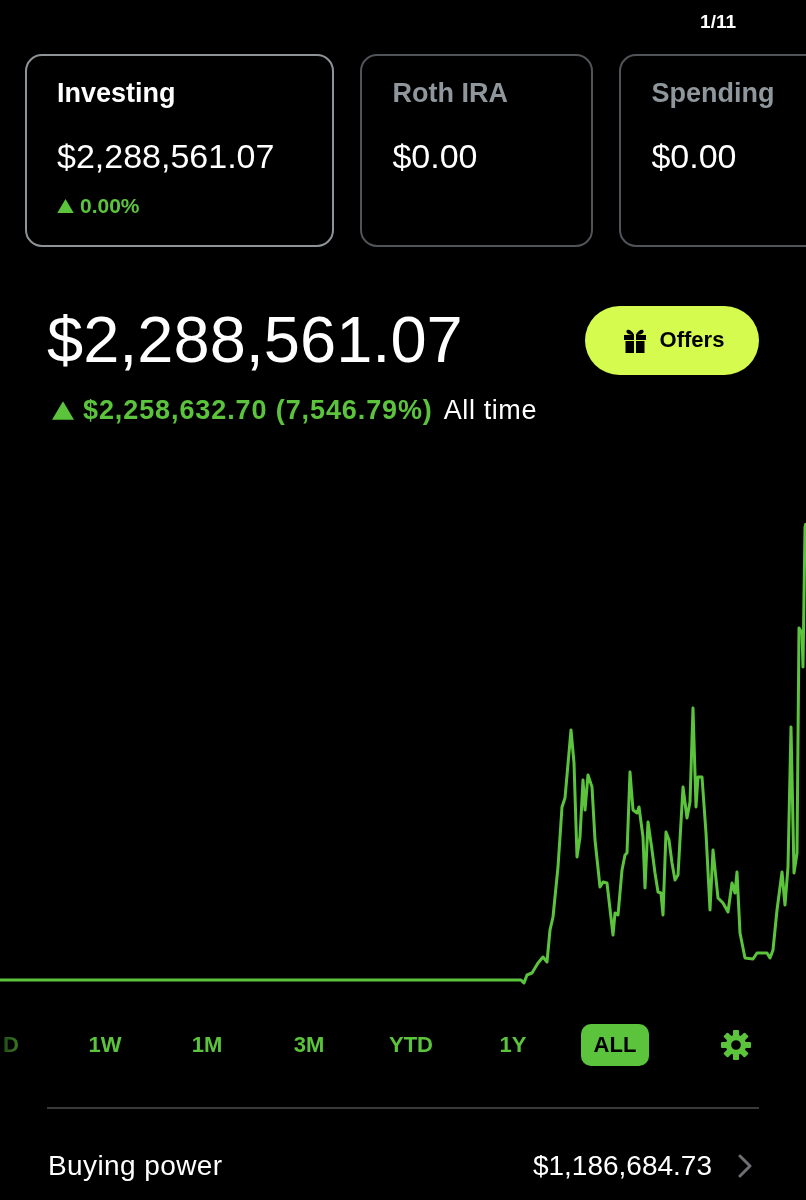 Image resolution: width=806 pixels, height=1200 pixels. I want to click on account-name: Spending, so click(713, 93).